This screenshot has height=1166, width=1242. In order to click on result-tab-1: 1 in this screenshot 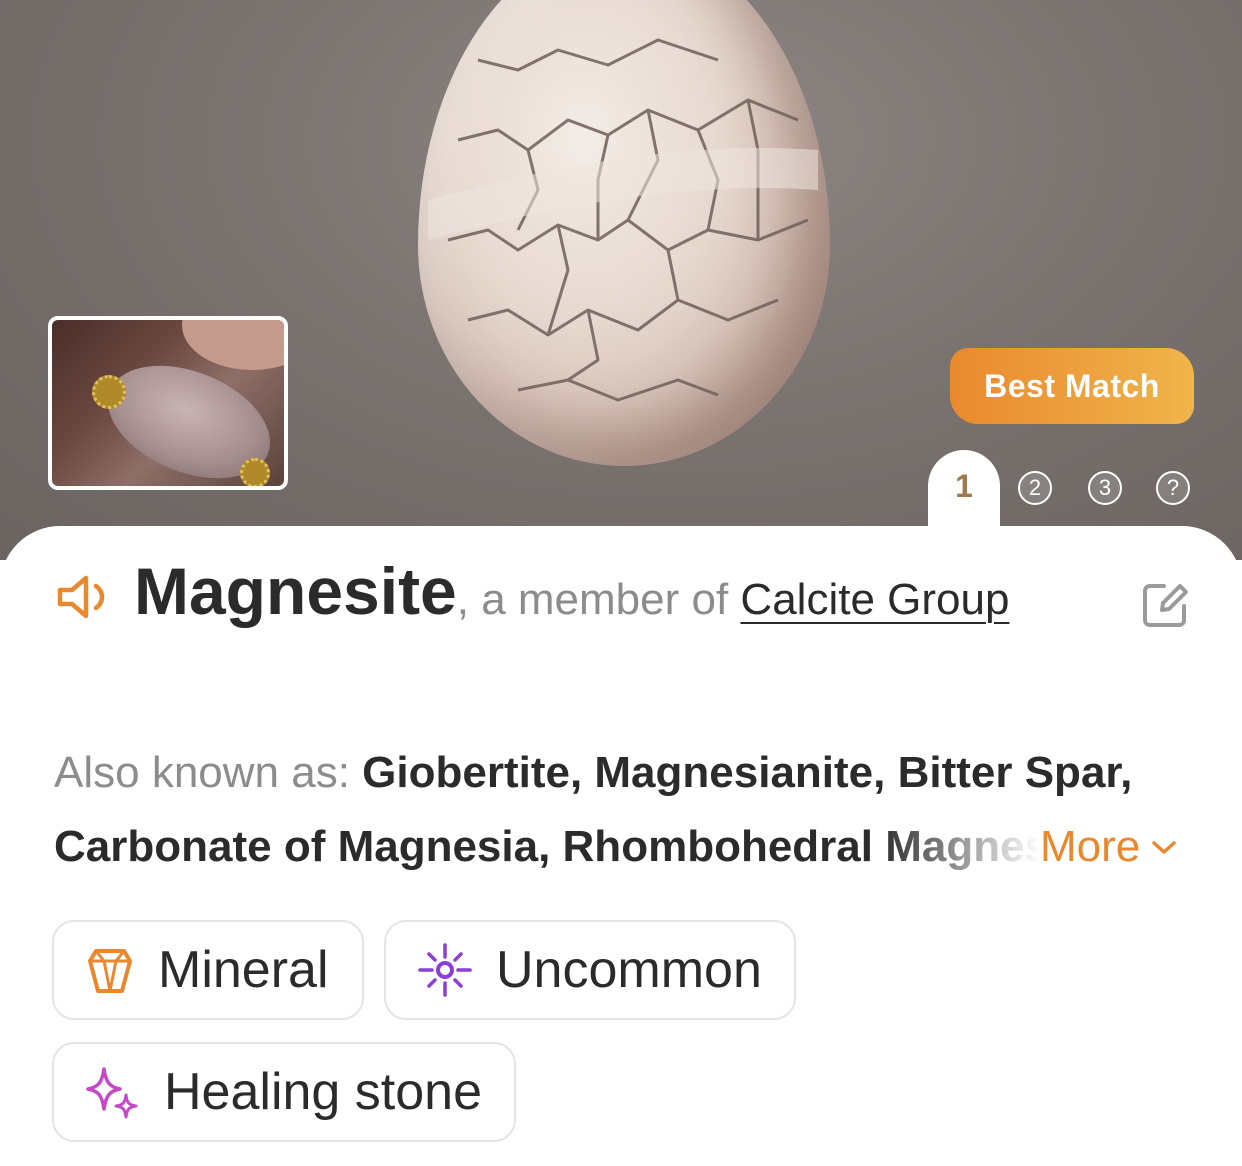, I will do `click(964, 490)`.